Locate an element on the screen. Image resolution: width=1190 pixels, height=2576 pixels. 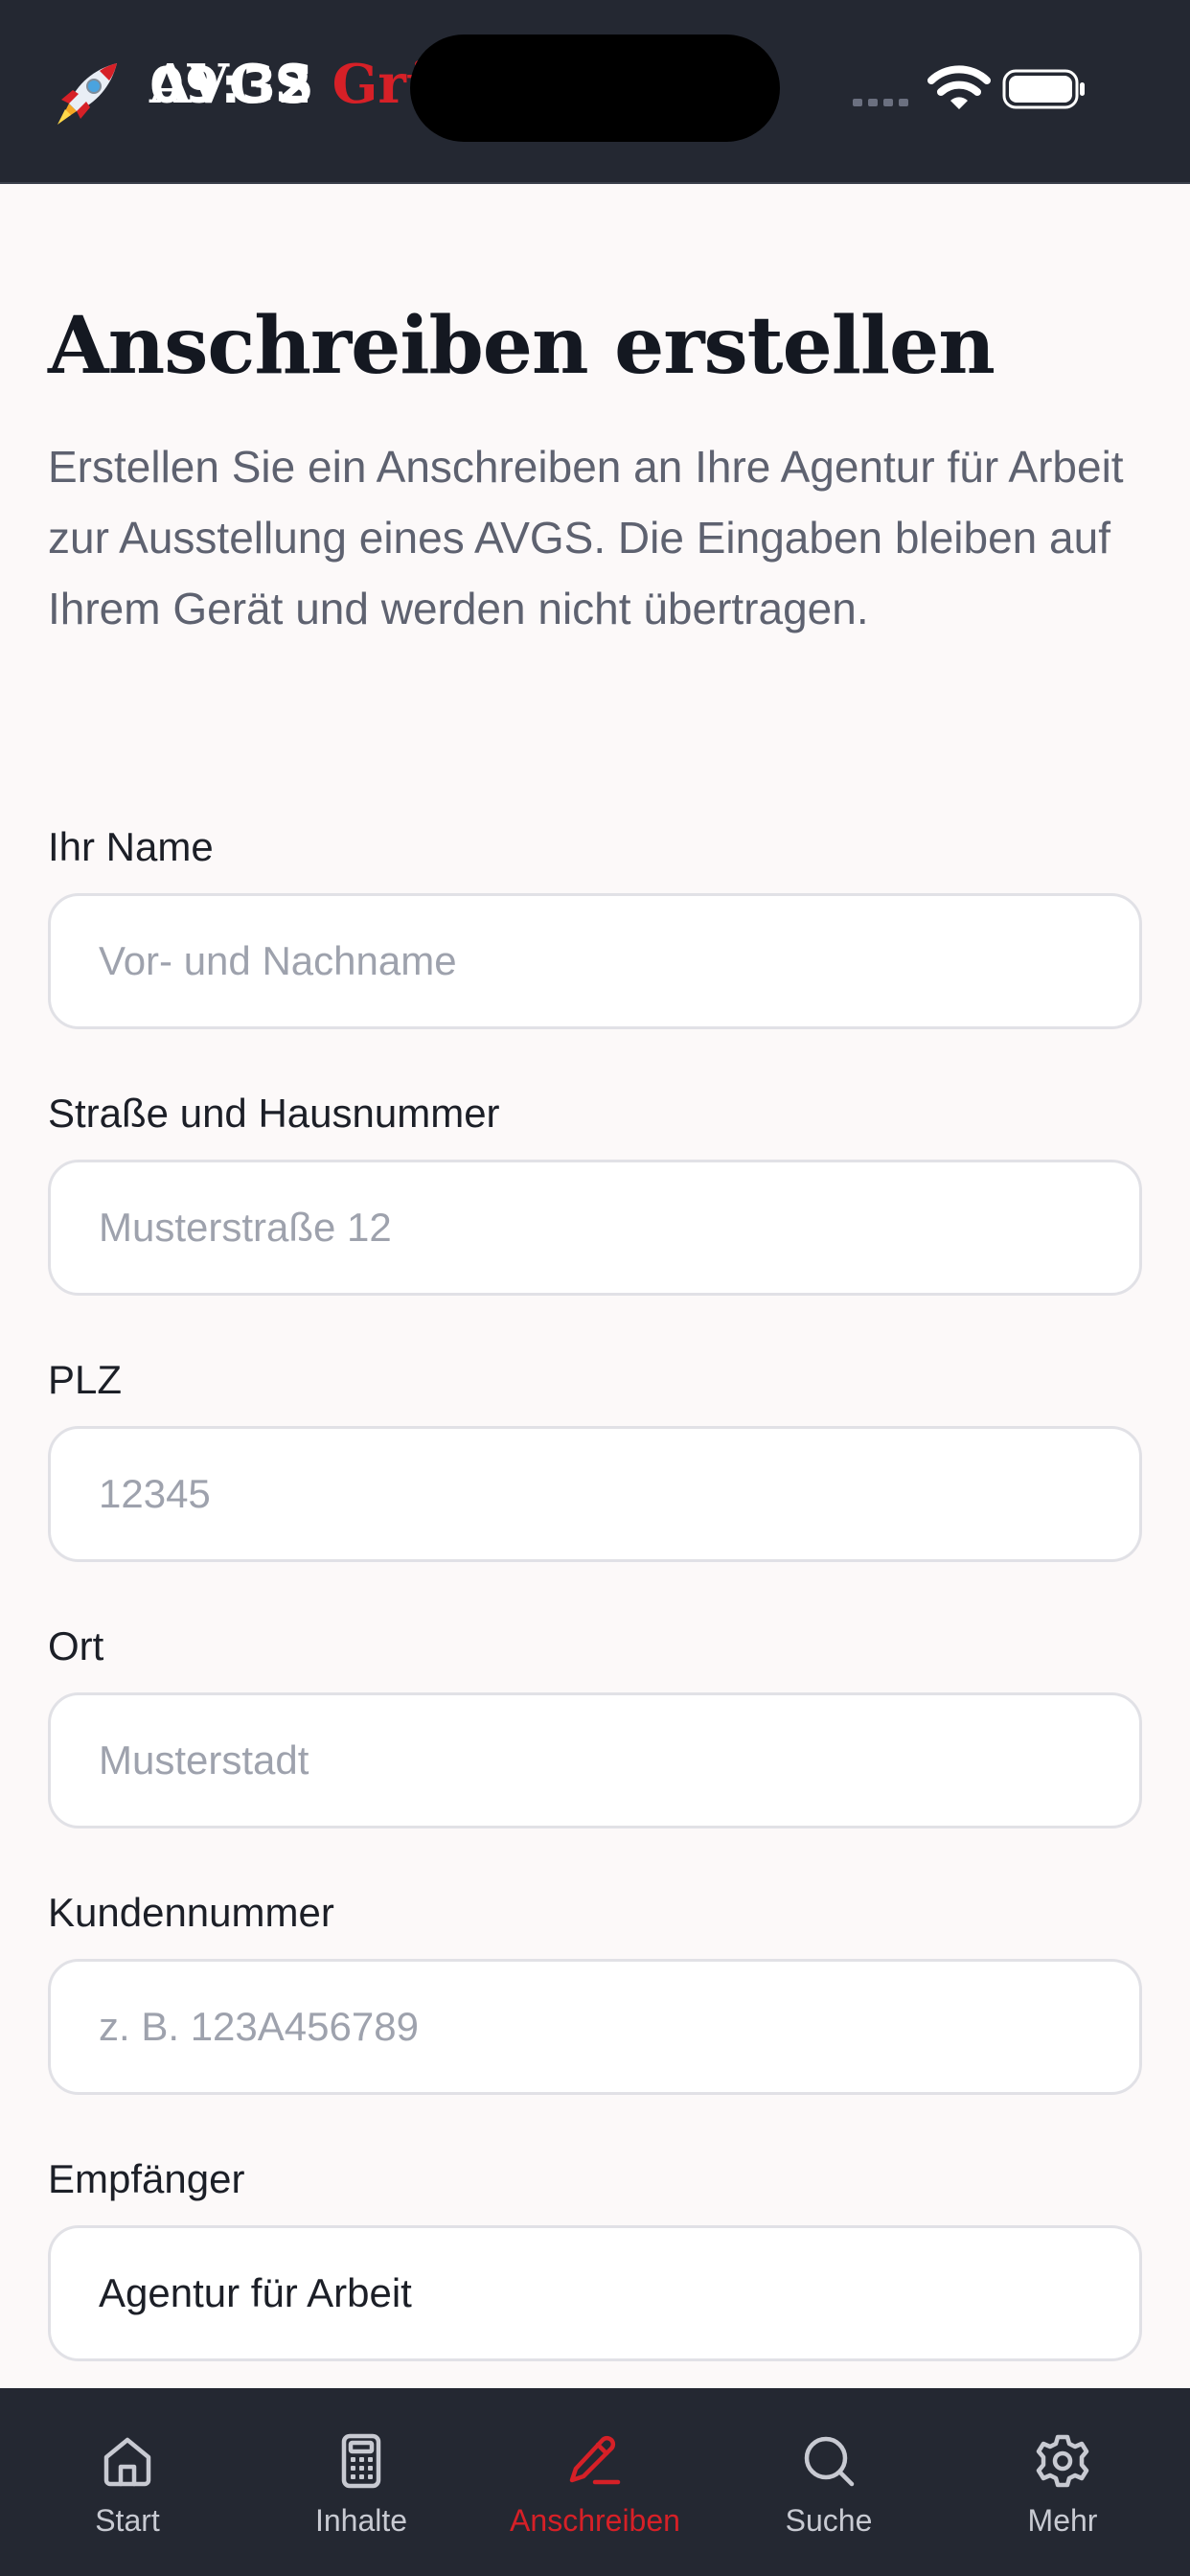
tab-anschreiben: Anschreiben is located at coordinates (595, 2482).